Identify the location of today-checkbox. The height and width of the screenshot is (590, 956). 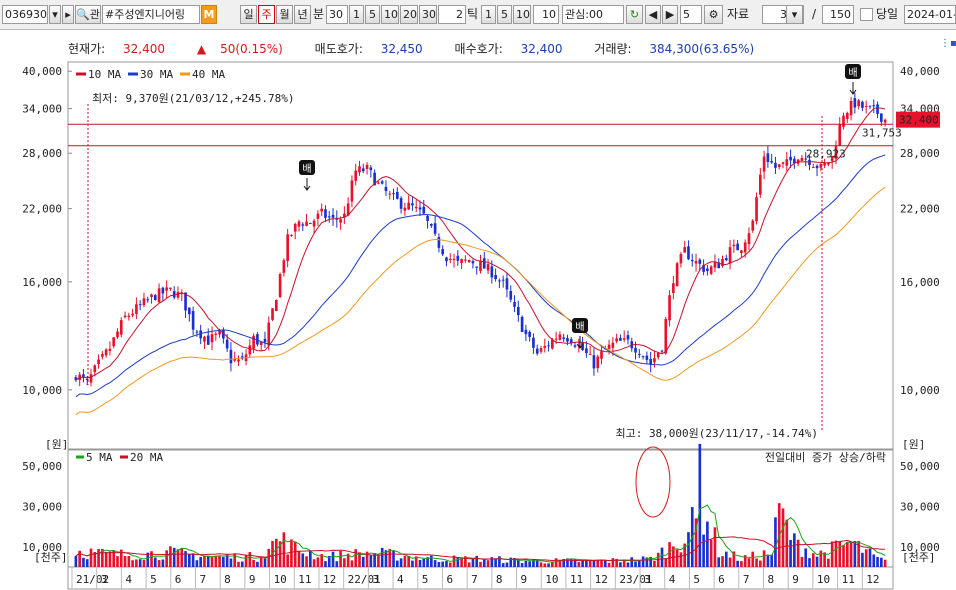
(866, 14).